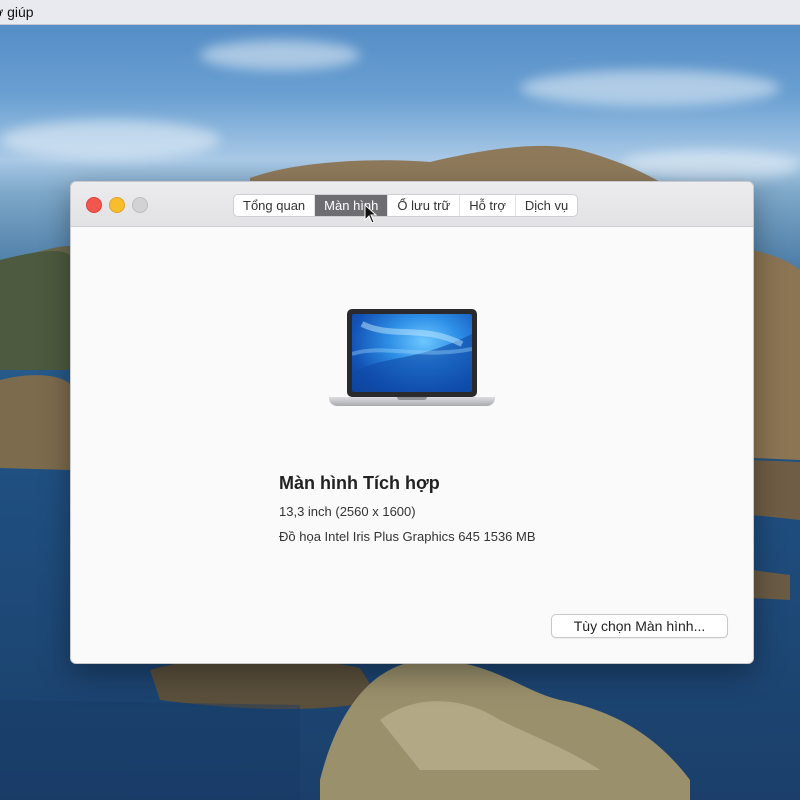 The image size is (800, 800). I want to click on menu-item-help: ợ giúp, so click(17, 12).